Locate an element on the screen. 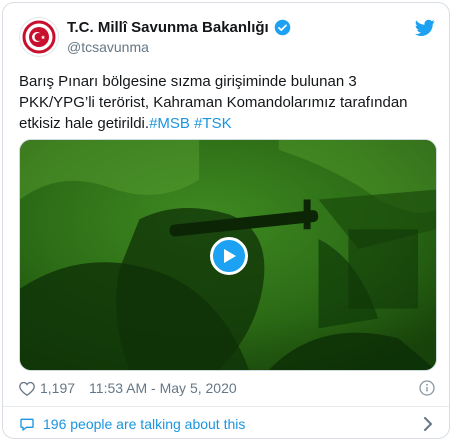 The width and height of the screenshot is (454, 443). play-button is located at coordinates (229, 256).